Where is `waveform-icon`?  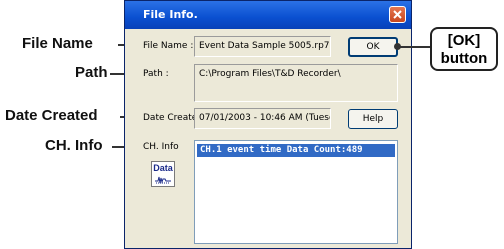 waveform-icon is located at coordinates (163, 180).